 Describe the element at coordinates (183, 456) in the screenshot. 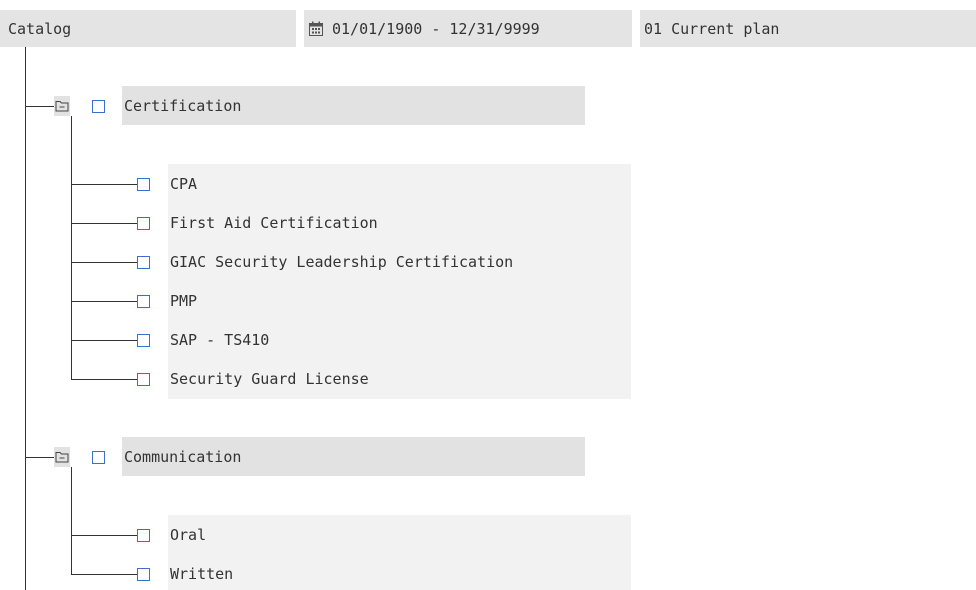

I see `group-label-text: Communication` at that location.